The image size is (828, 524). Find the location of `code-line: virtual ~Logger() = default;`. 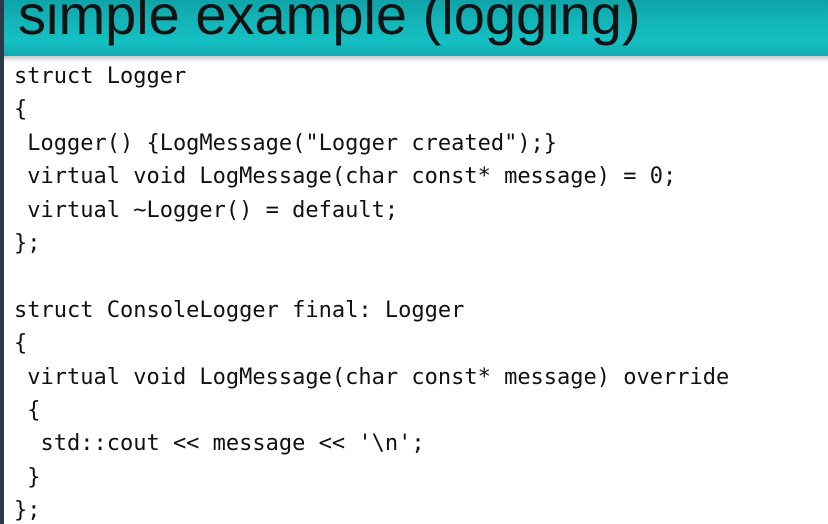

code-line: virtual ~Logger() = default; is located at coordinates (206, 210).